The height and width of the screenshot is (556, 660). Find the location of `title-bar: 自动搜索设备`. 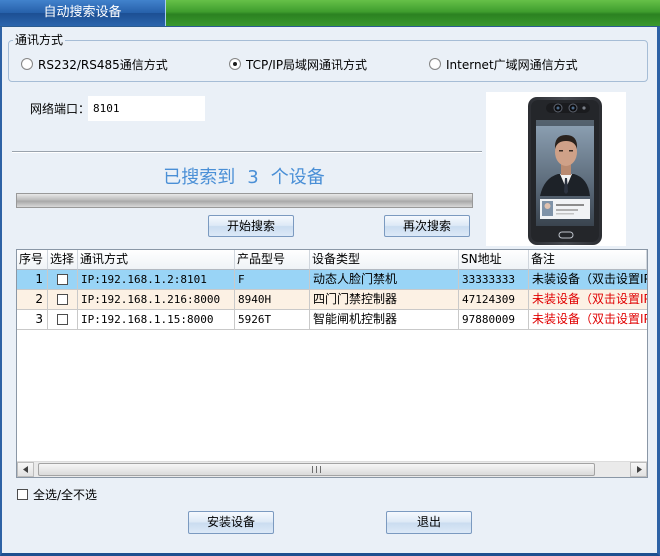

title-bar: 自动搜索设备 is located at coordinates (330, 13).